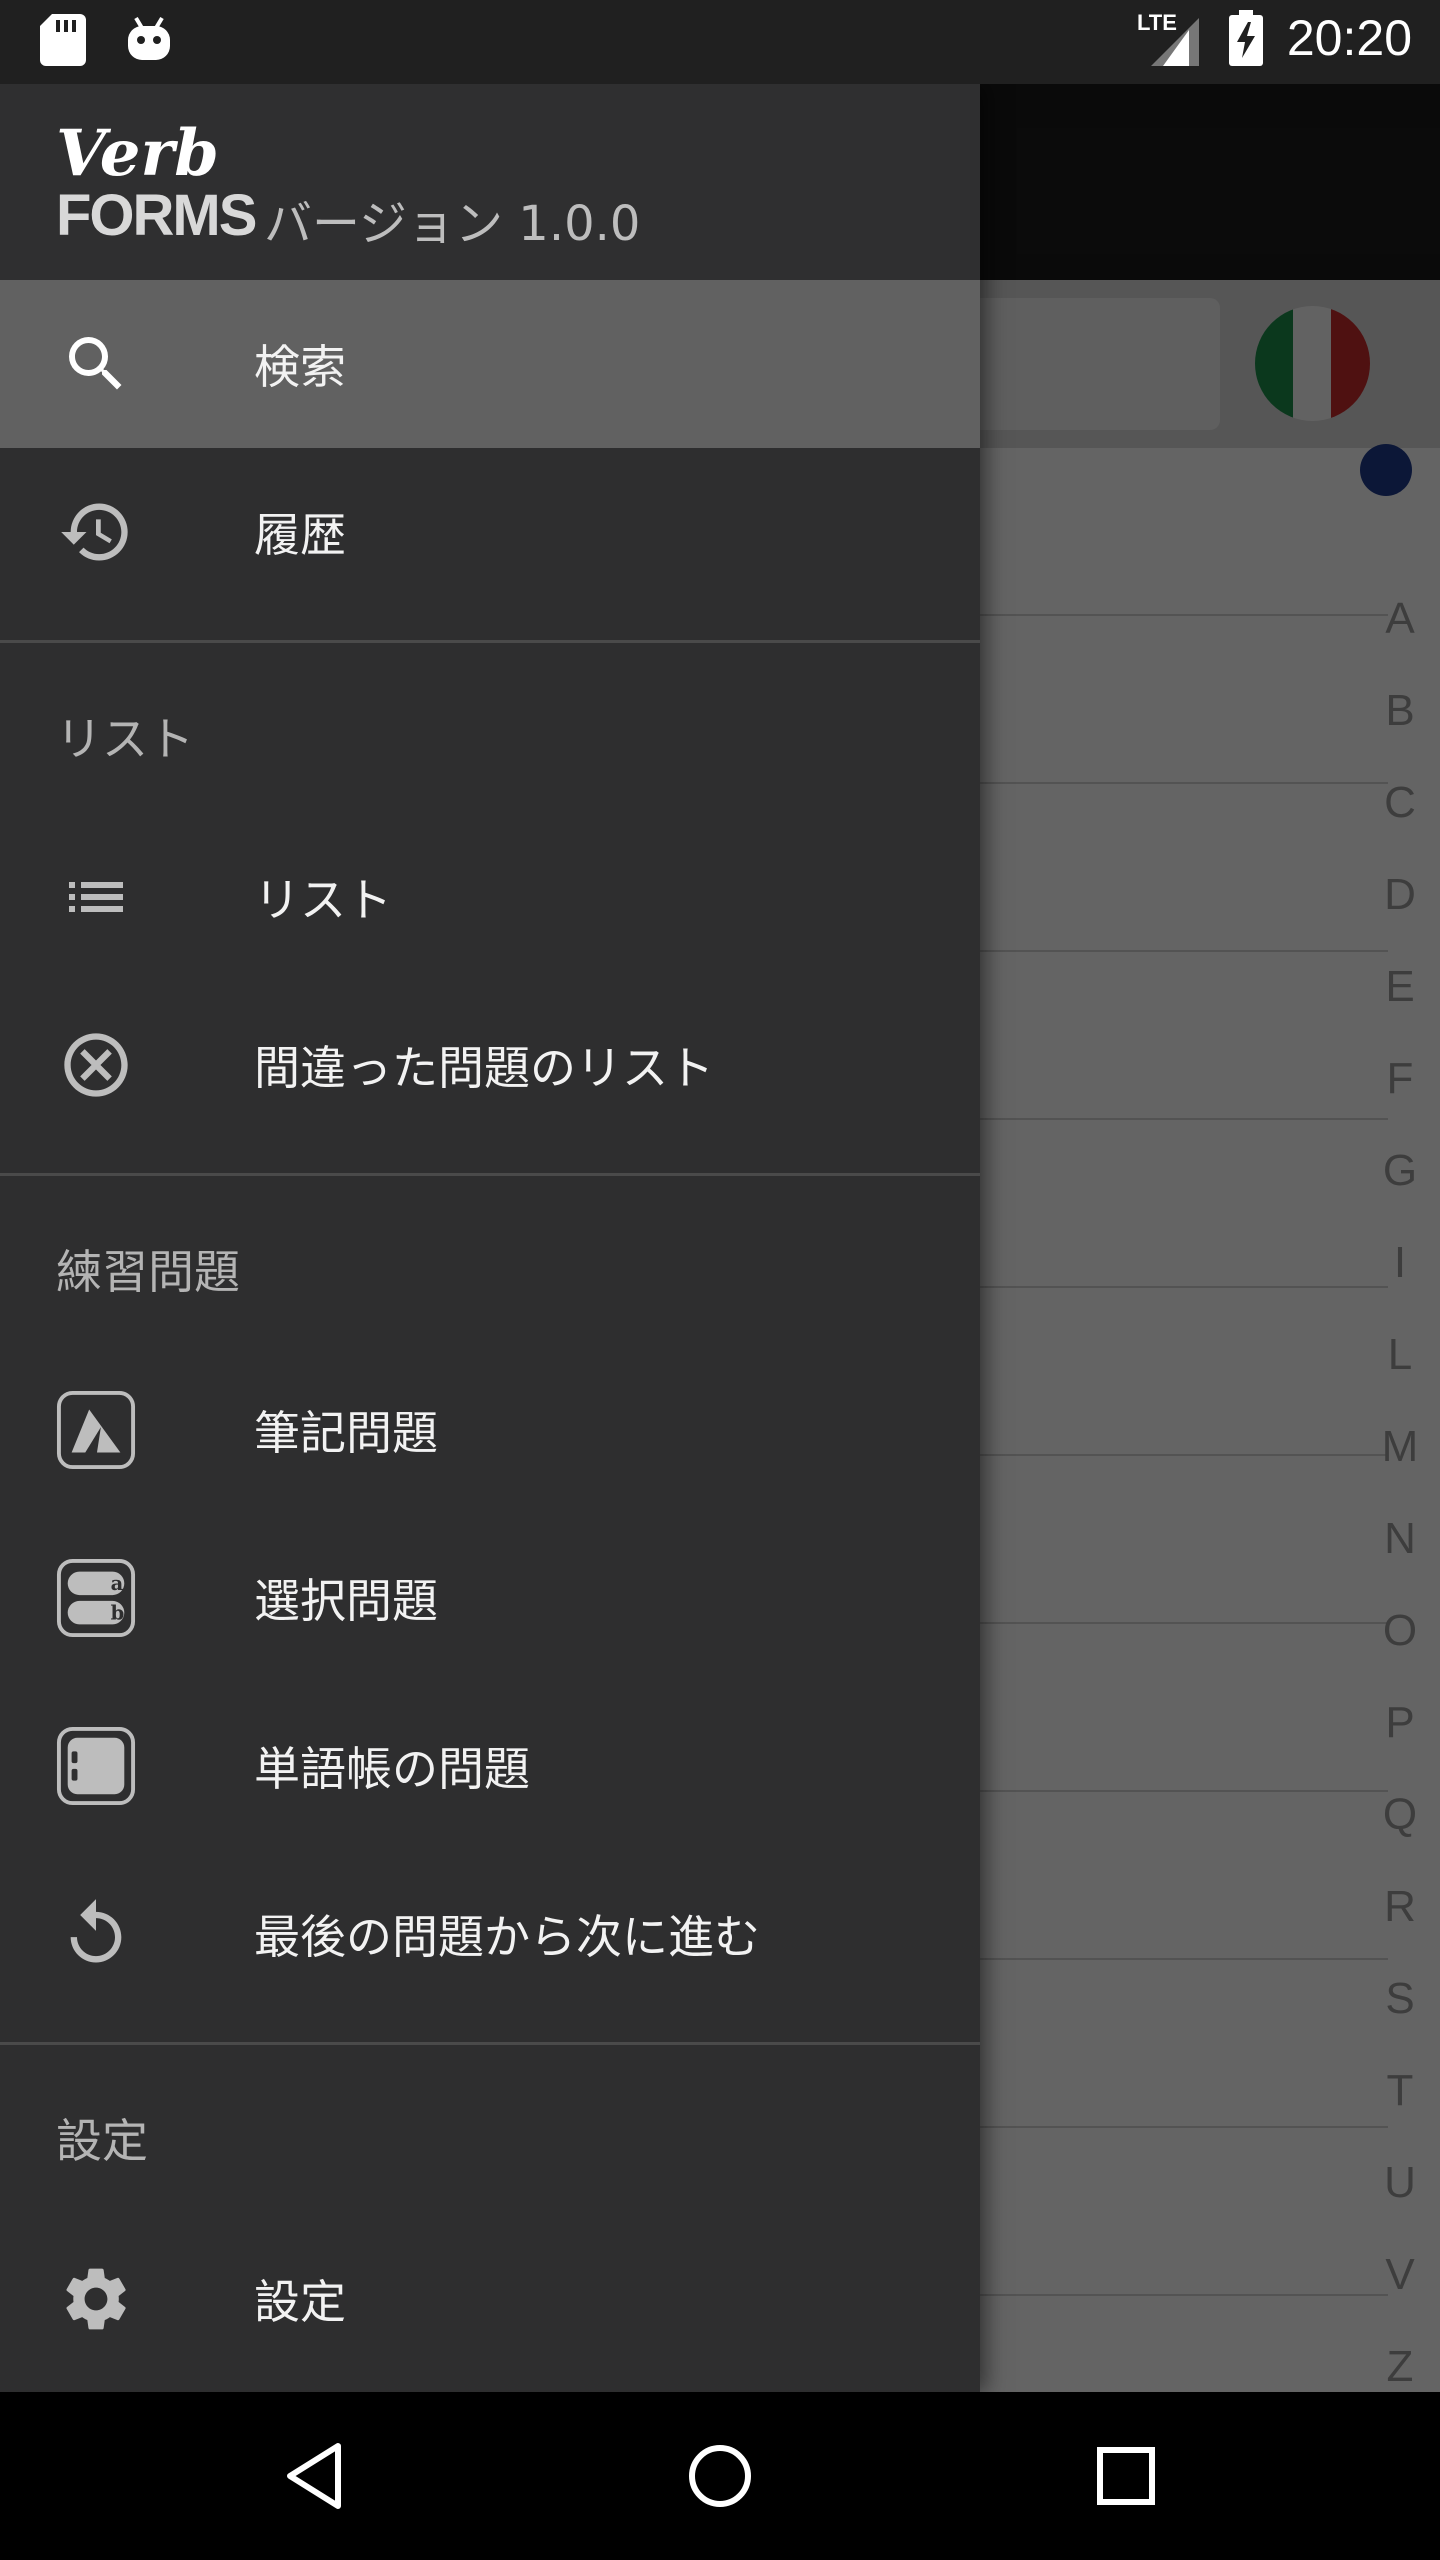  Describe the element at coordinates (1157, 22) in the screenshot. I see `svg-text: LTE` at that location.